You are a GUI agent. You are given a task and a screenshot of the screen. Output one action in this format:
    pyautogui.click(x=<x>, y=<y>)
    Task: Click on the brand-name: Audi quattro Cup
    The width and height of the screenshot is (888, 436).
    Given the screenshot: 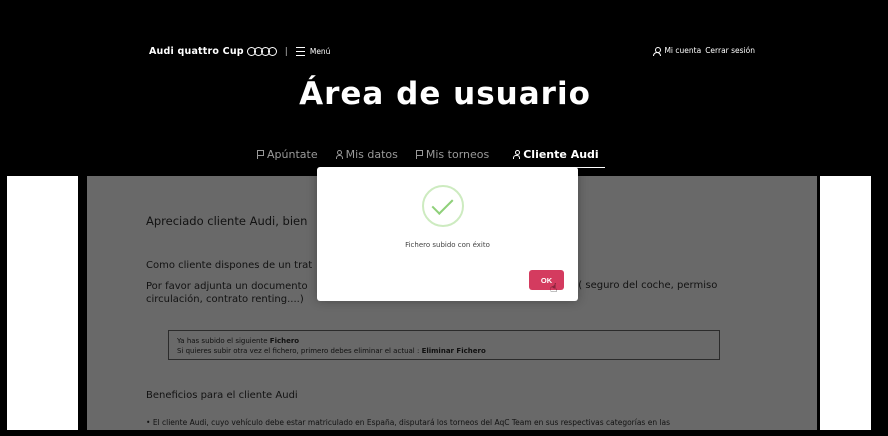 What is the action you would take?
    pyautogui.click(x=196, y=51)
    